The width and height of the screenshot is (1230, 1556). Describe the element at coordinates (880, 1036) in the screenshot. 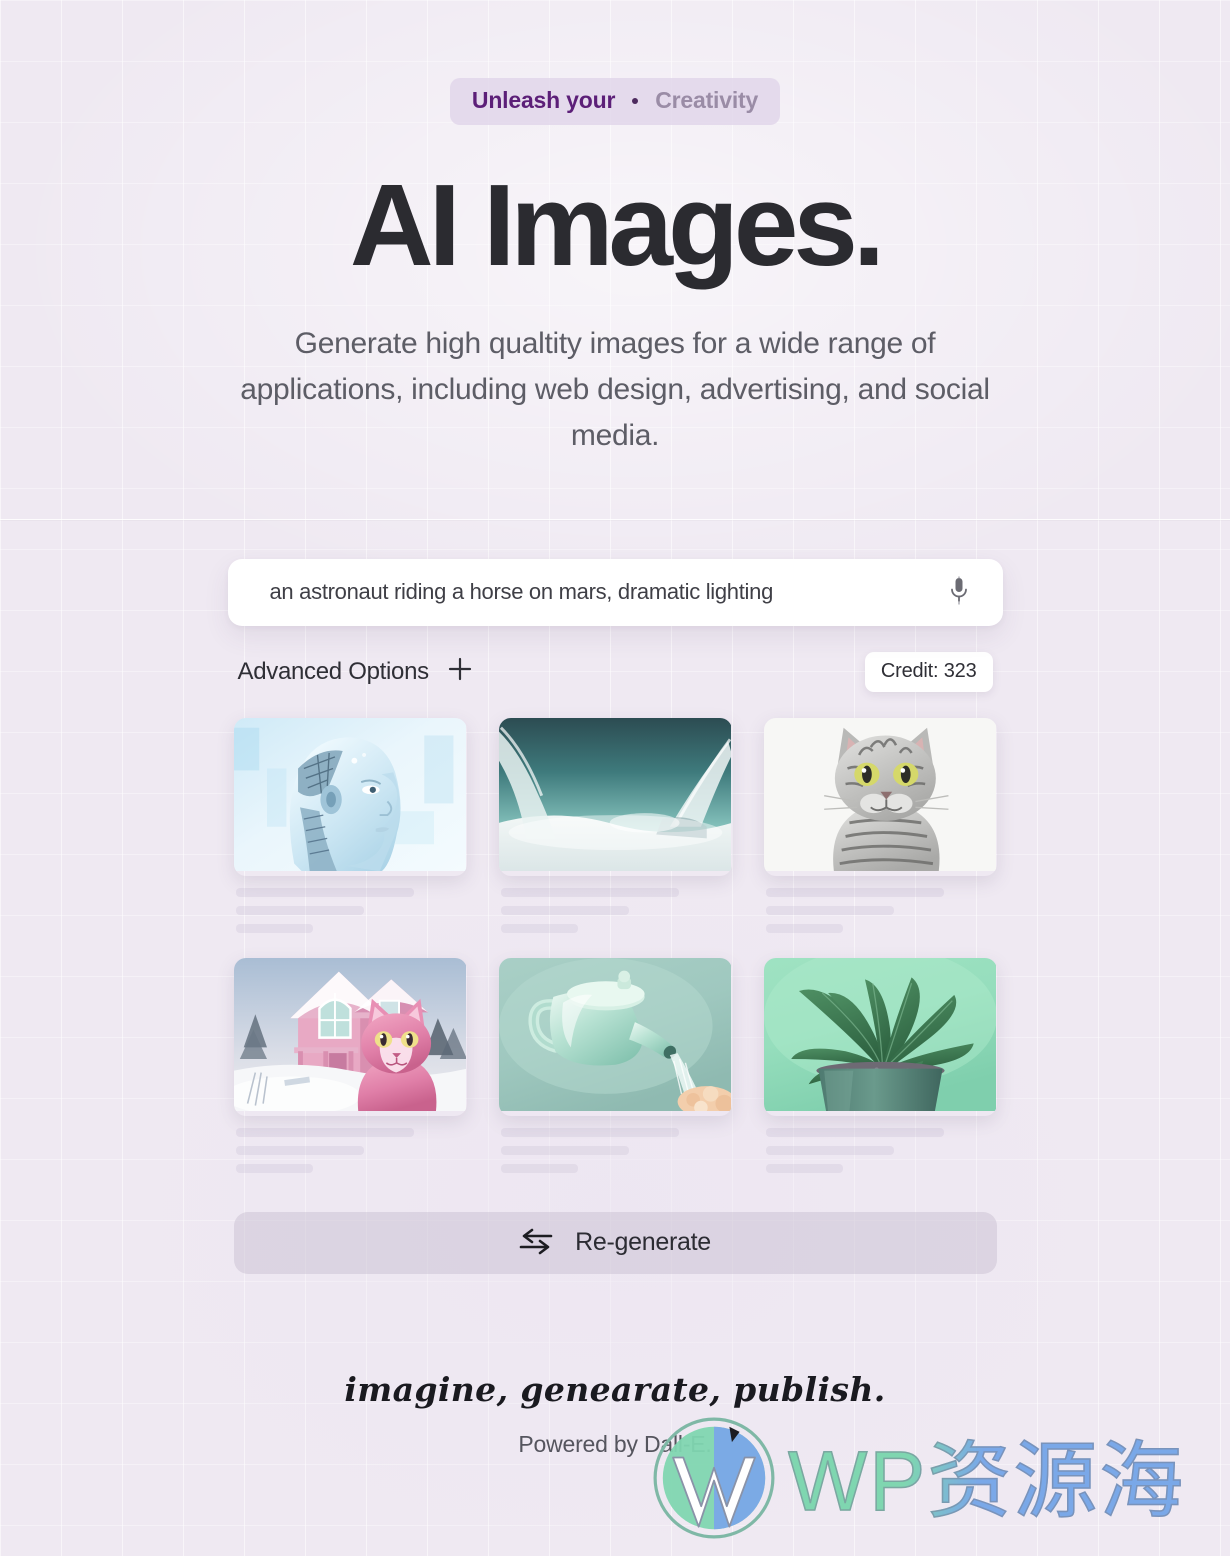

I see `result-thumbnail-potted-plant` at that location.